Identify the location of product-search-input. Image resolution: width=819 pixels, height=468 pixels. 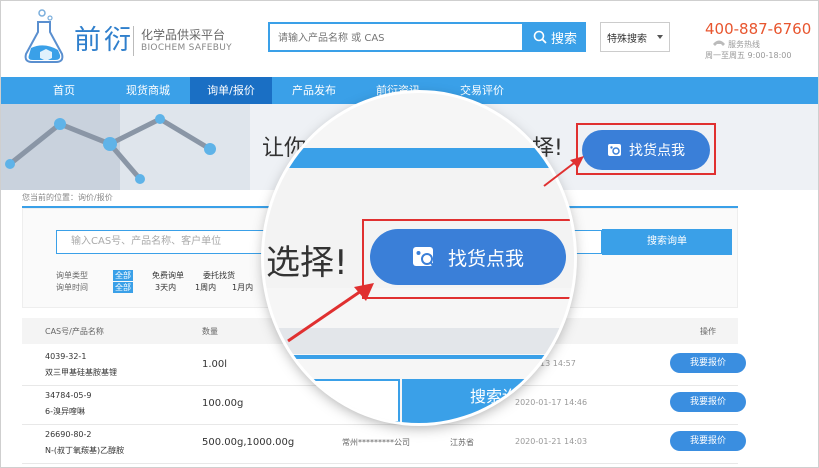
(398, 38).